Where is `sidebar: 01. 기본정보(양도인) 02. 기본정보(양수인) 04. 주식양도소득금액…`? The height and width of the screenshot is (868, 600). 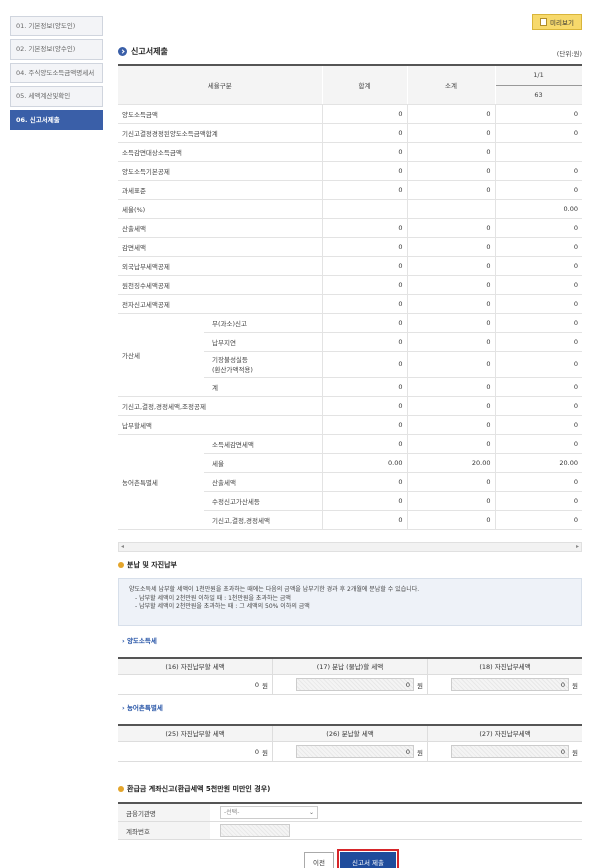 sidebar: 01. 기본정보(양도인) 02. 기본정보(양수인) 04. 주식양도소득금액… is located at coordinates (56, 74).